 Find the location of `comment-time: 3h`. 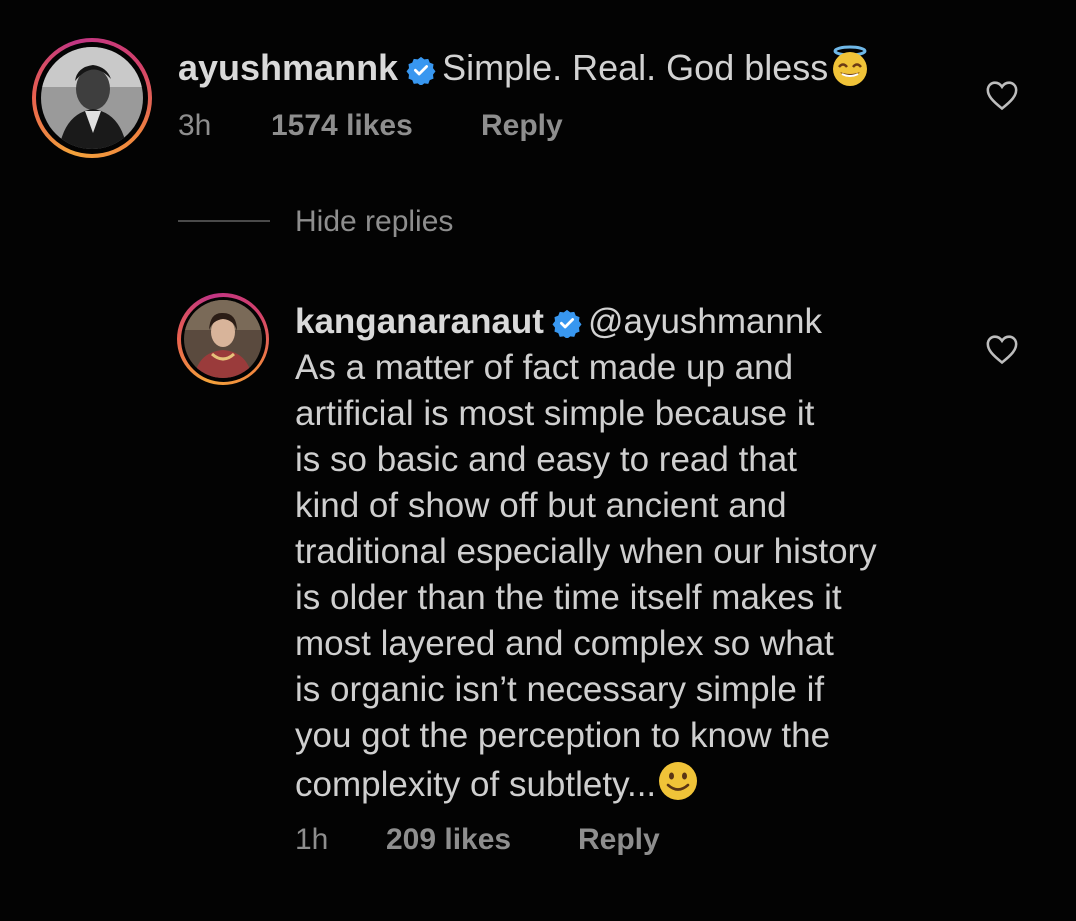

comment-time: 3h is located at coordinates (195, 125).